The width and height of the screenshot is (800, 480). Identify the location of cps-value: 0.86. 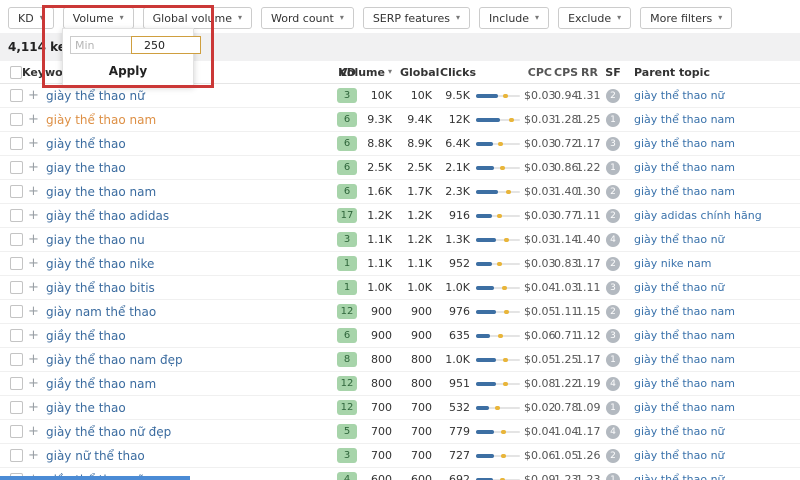
(566, 167).